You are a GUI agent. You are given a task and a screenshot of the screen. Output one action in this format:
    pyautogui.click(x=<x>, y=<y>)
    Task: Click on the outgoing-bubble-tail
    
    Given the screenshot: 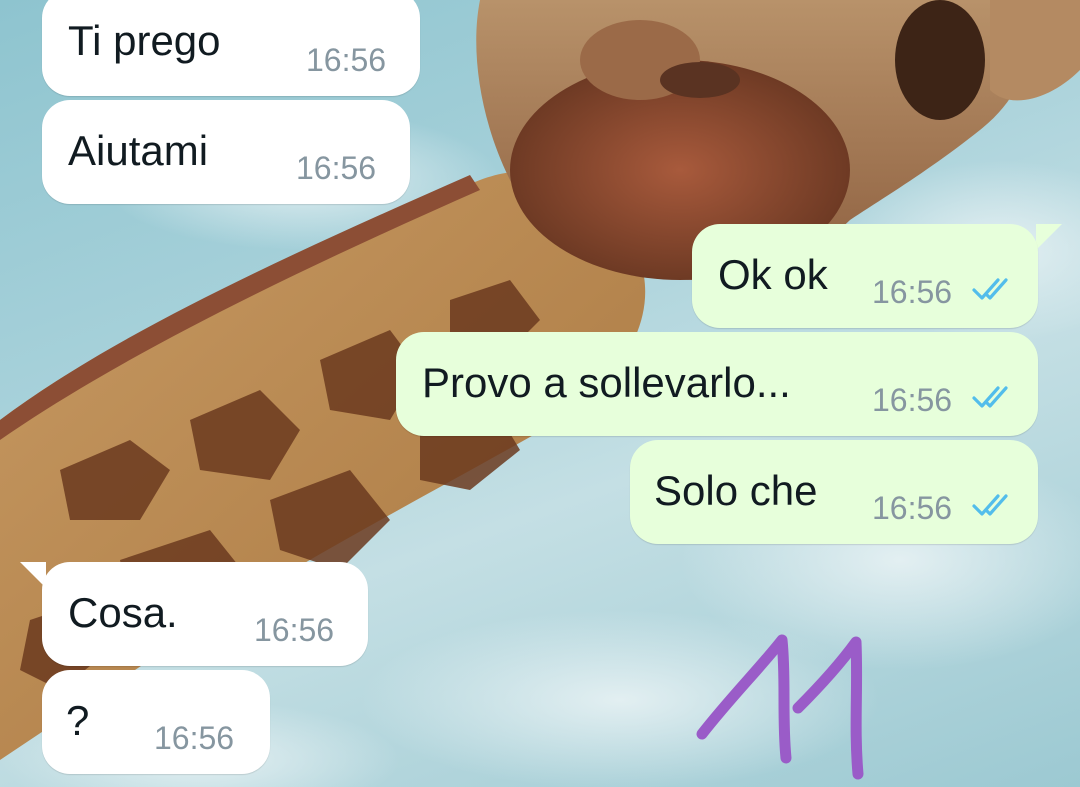 What is the action you would take?
    pyautogui.click(x=1049, y=237)
    